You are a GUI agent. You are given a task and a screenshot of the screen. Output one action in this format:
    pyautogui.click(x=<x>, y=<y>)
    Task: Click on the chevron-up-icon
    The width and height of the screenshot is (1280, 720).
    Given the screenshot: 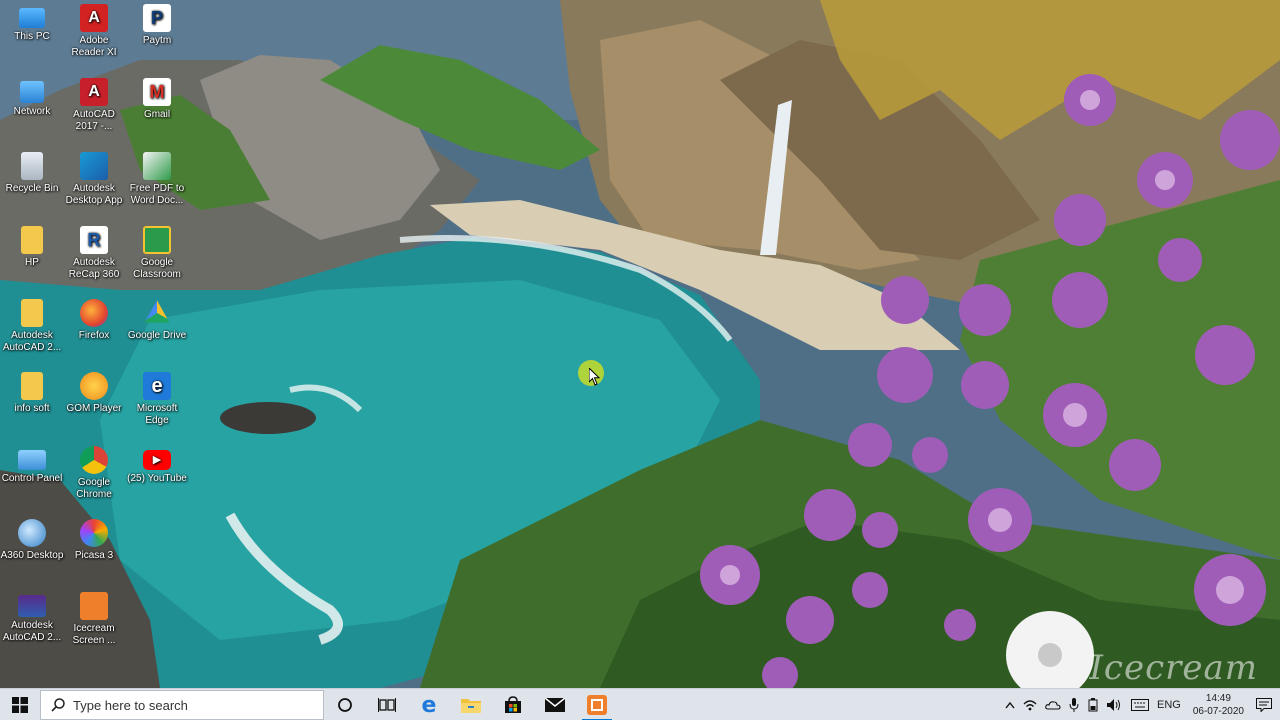 What is the action you would take?
    pyautogui.click(x=1010, y=705)
    